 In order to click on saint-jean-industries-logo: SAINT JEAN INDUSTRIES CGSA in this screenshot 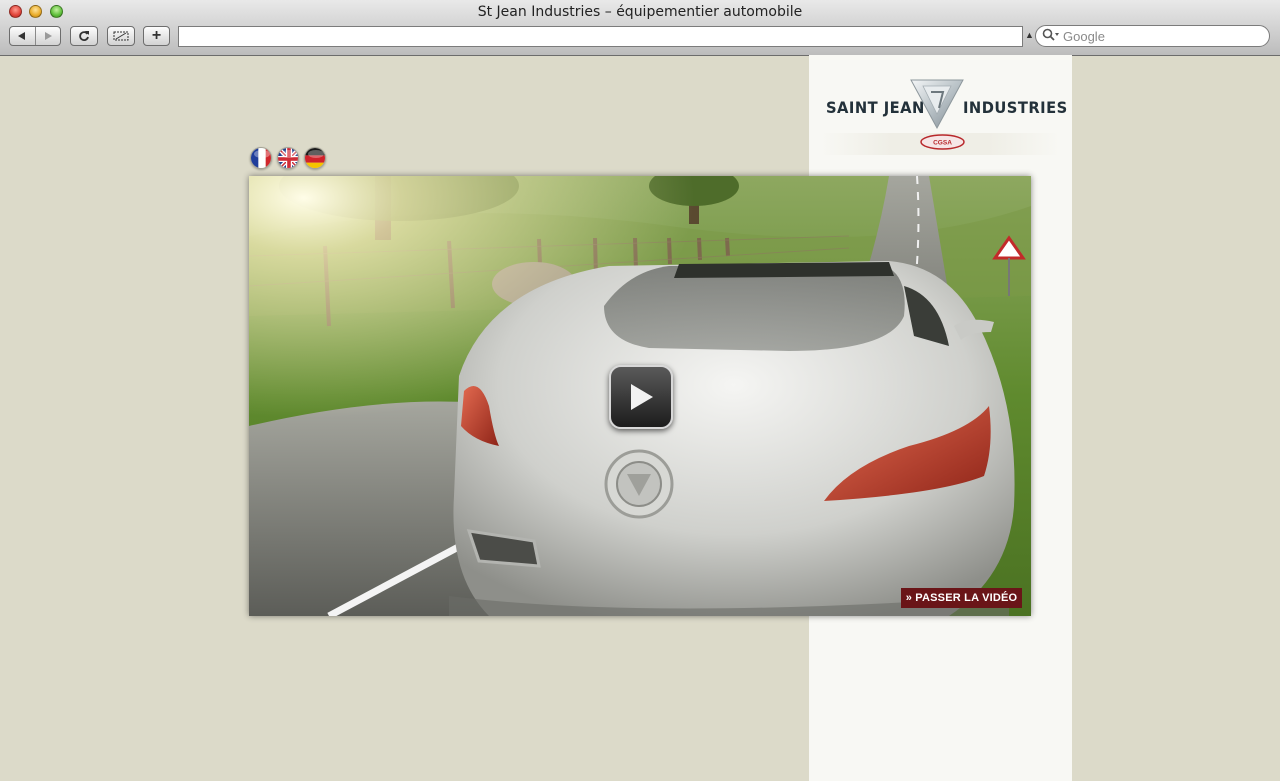, I will do `click(943, 117)`.